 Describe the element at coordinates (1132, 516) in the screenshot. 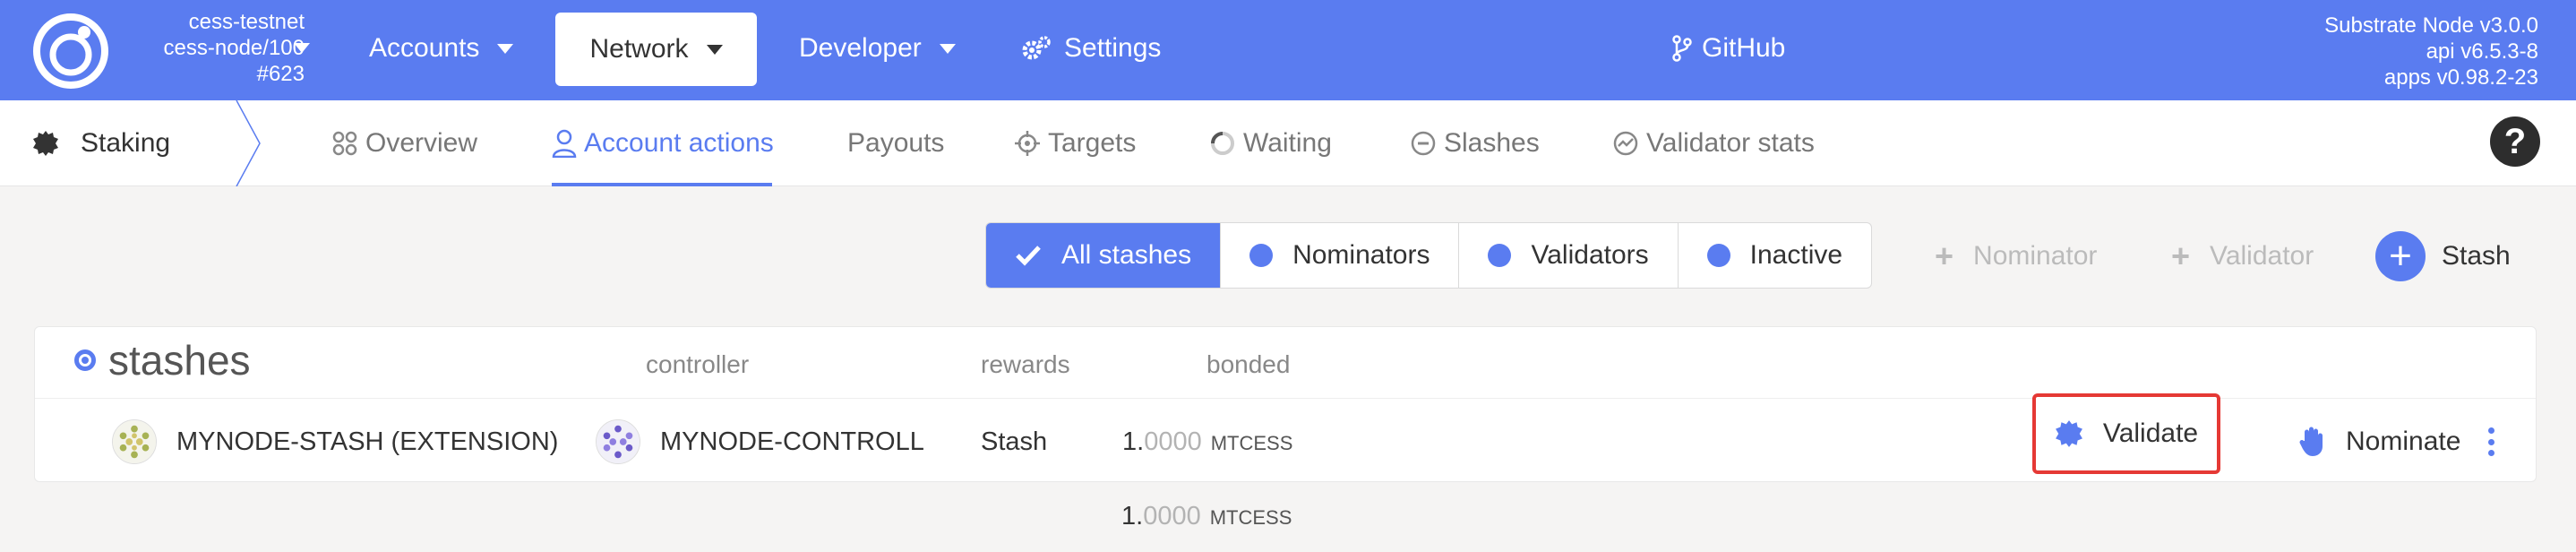

I see `total-integer: 1.` at that location.